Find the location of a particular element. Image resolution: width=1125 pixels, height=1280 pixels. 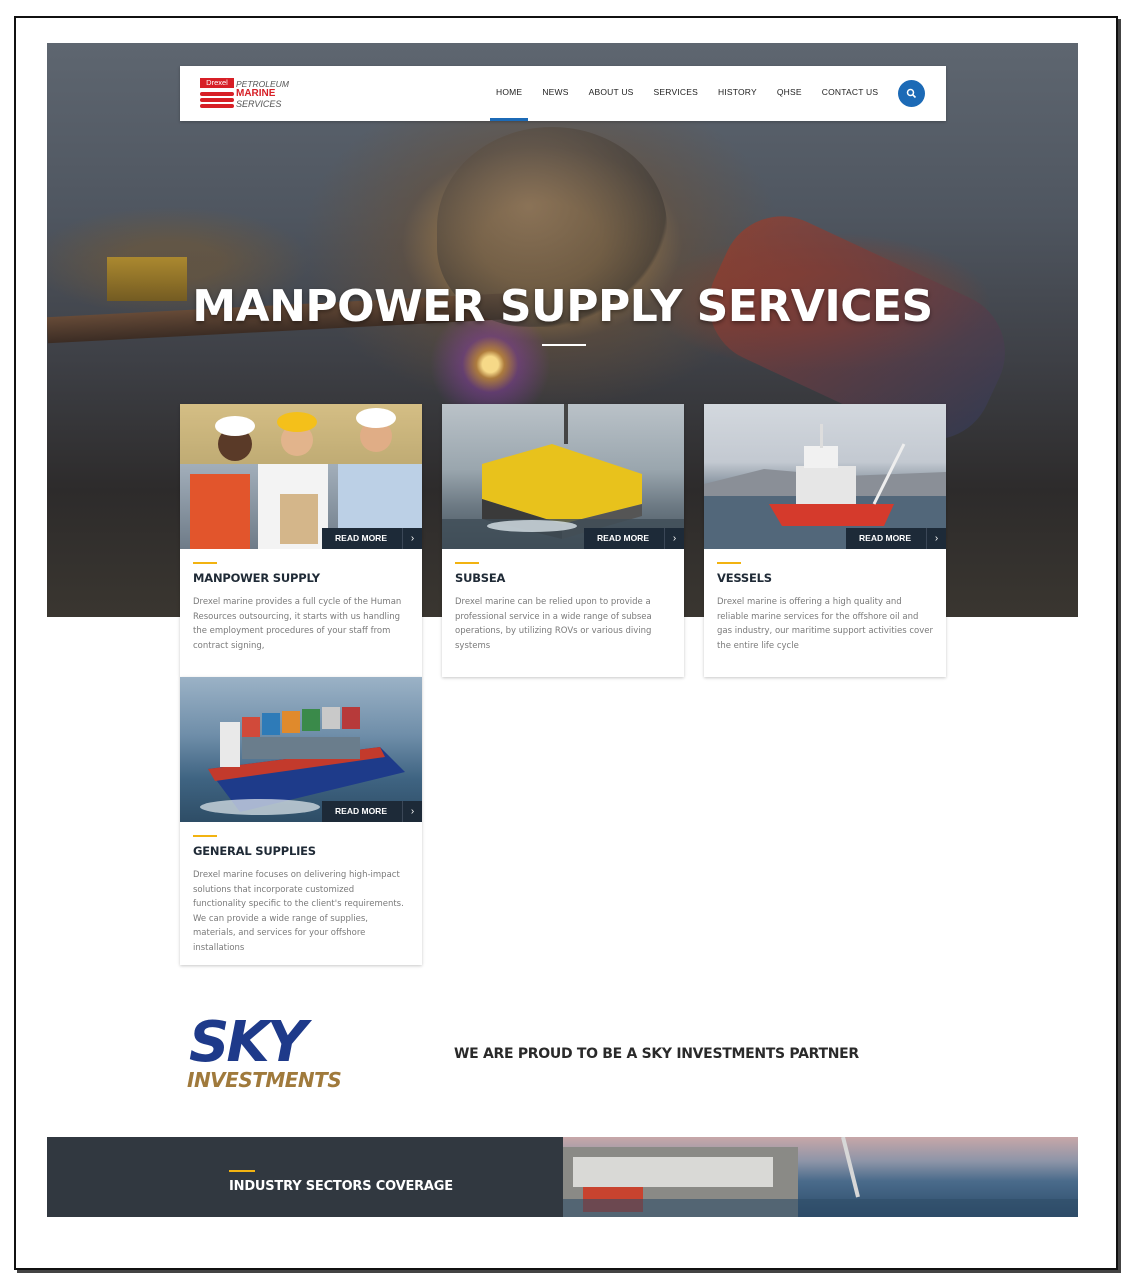

logo-line-2: MARINE is located at coordinates (256, 93).